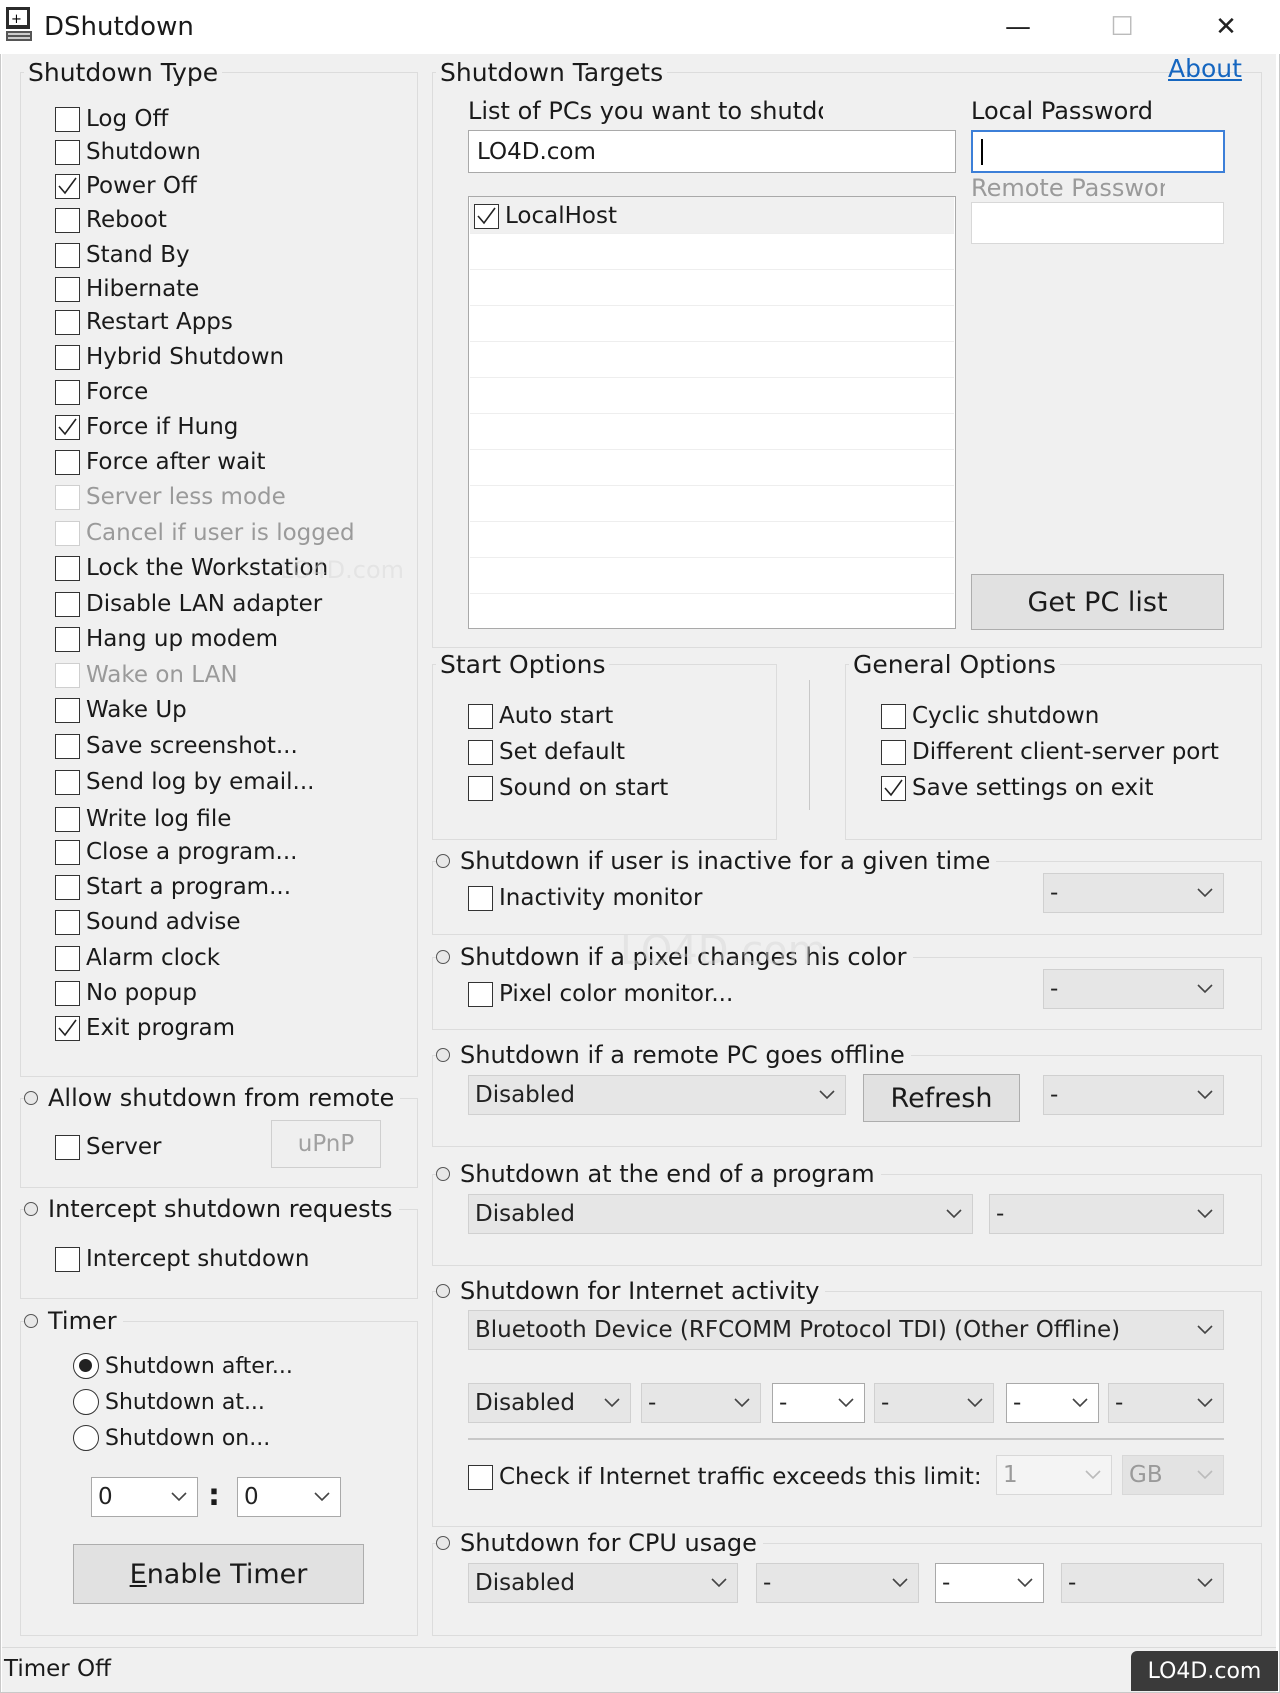 The image size is (1280, 1693). What do you see at coordinates (1205, 68) in the screenshot?
I see `about-link: About` at bounding box center [1205, 68].